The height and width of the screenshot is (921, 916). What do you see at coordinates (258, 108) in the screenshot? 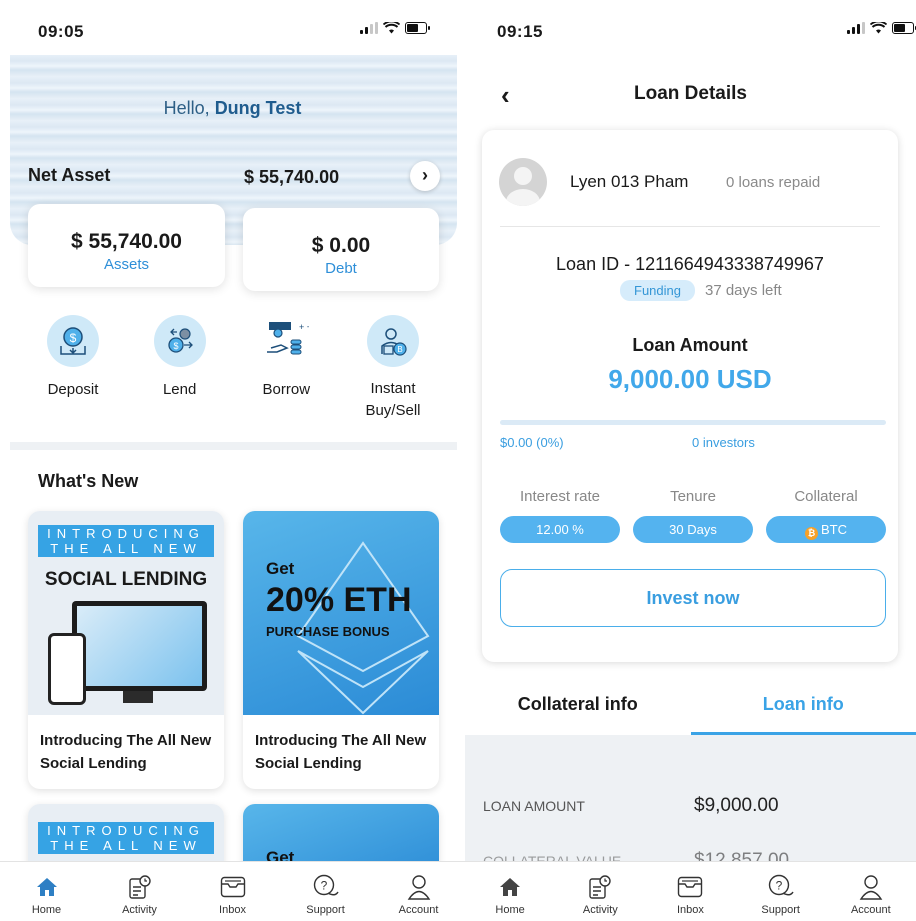
I see `user-name: Dung Test` at bounding box center [258, 108].